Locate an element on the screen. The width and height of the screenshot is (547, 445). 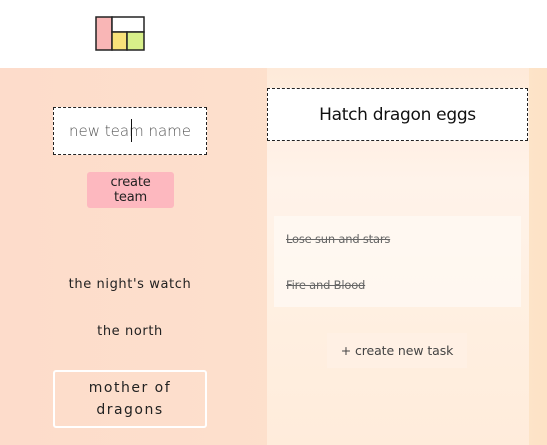
team-item-the-north: the north is located at coordinates (130, 331).